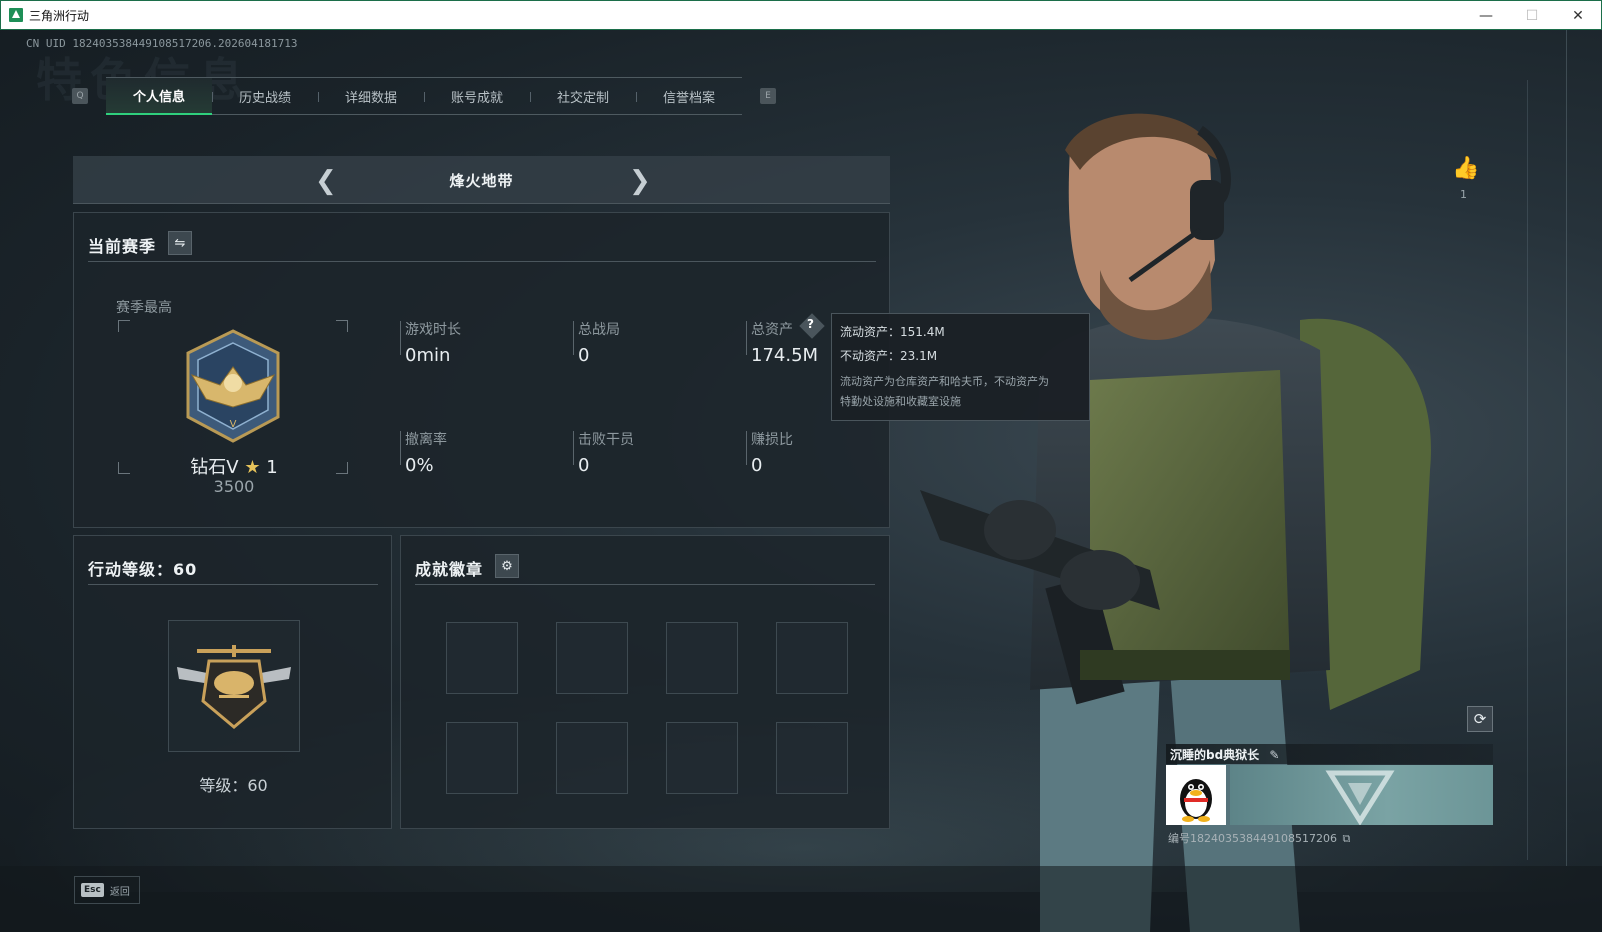  I want to click on total-assets-value: 174.5M, so click(785, 355).